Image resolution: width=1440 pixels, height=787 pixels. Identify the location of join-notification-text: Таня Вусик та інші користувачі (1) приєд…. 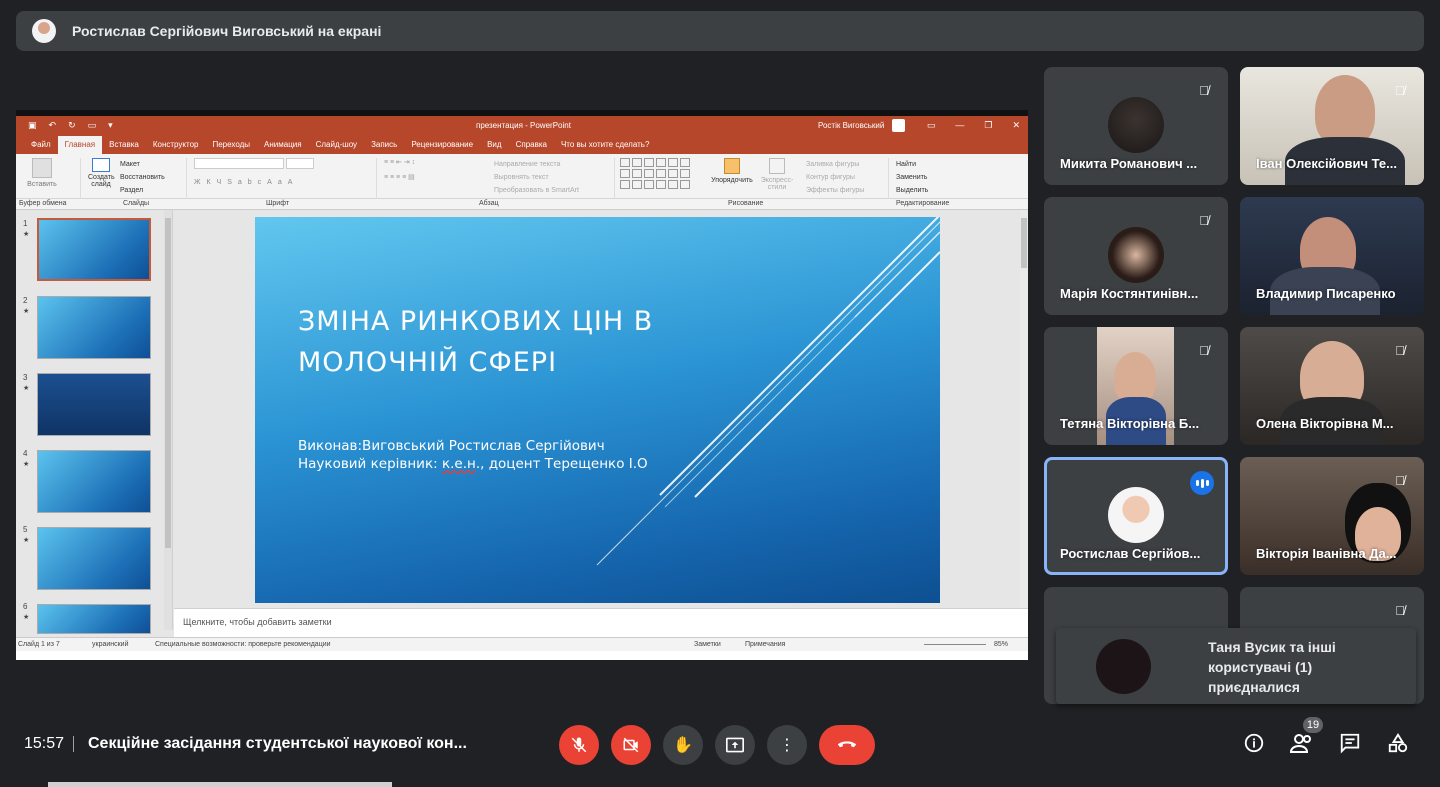
(1272, 667).